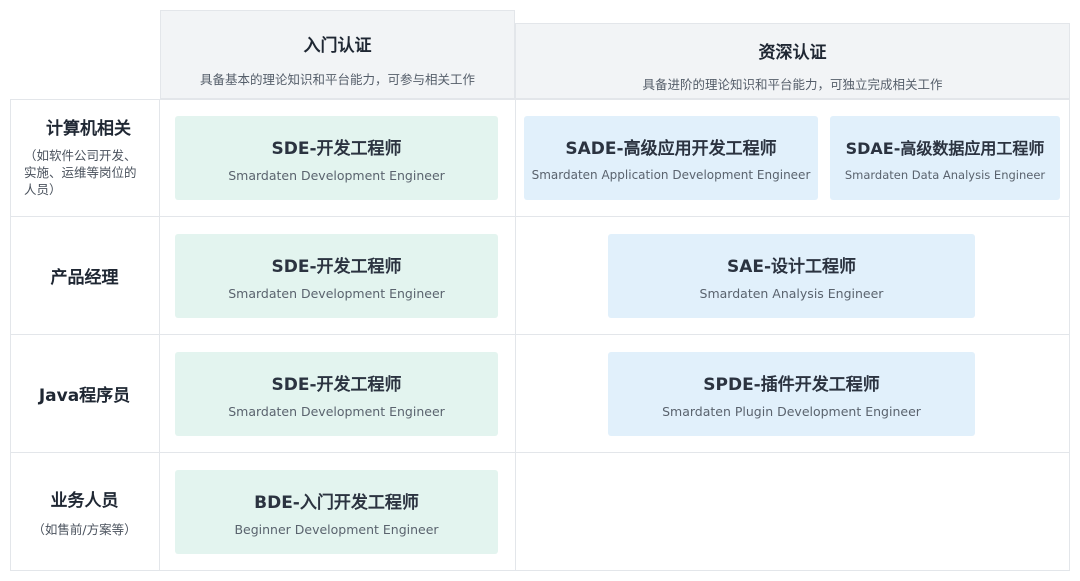  I want to click on card-sdae-title: SDAE-高级数据应用工程师, so click(945, 148).